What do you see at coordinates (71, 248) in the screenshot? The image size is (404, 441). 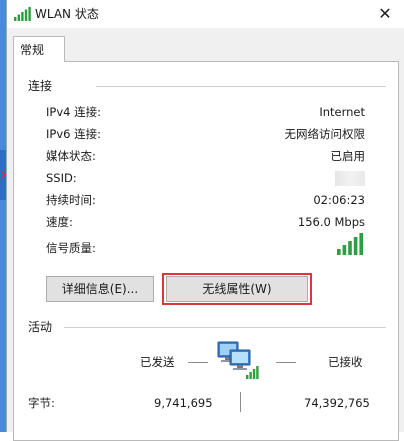 I see `signal-quality-label: 信号质量:` at bounding box center [71, 248].